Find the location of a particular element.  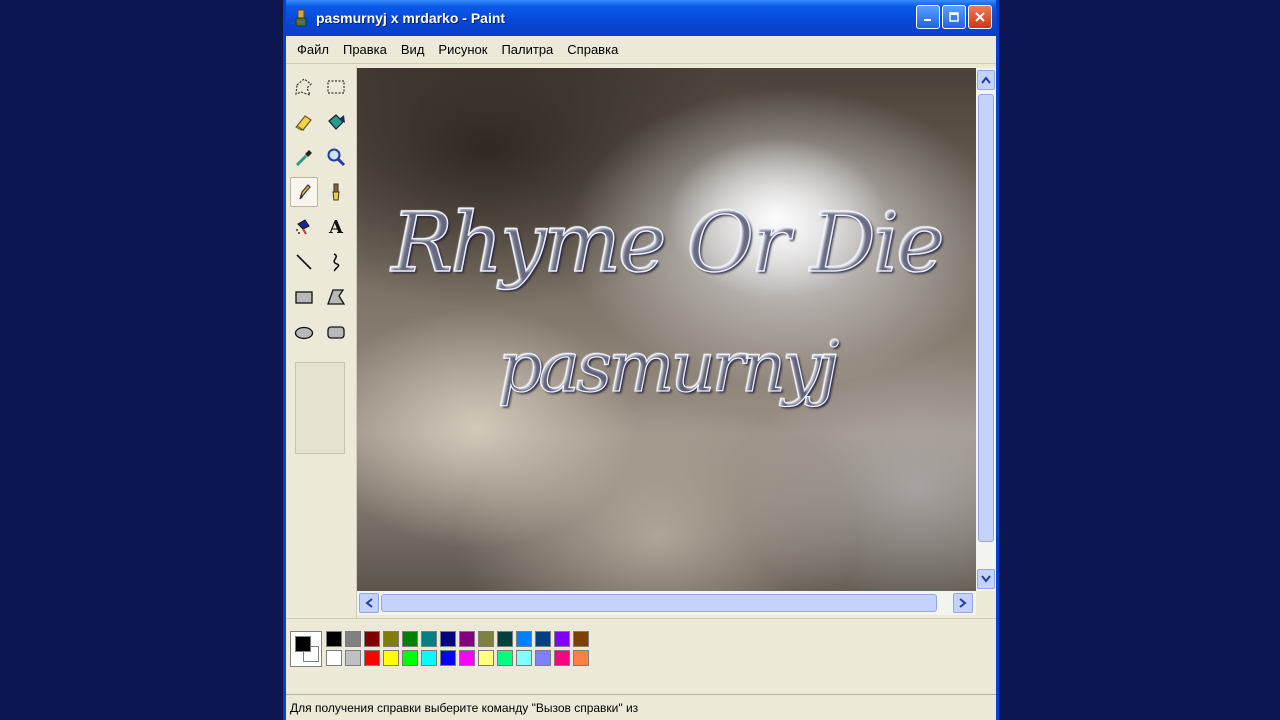

tool-magnifier is located at coordinates (336, 157).